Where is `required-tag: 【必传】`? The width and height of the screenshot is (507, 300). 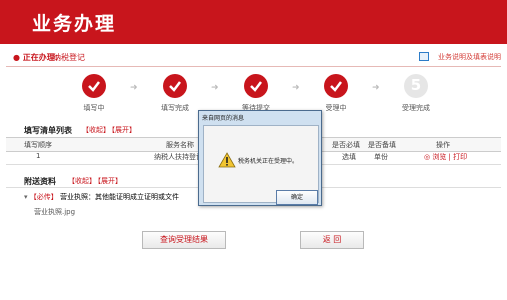 required-tag: 【必传】 is located at coordinates (43, 197).